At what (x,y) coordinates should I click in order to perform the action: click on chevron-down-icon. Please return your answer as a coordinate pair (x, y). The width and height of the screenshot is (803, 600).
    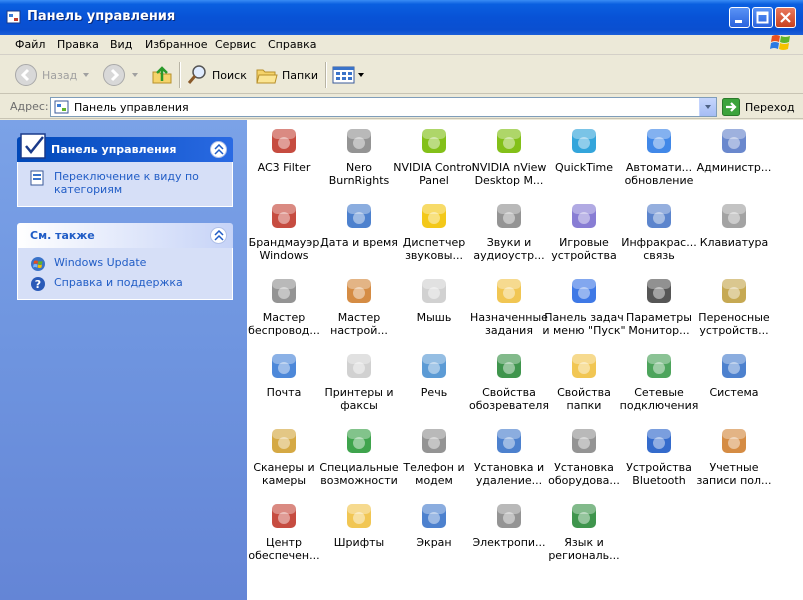
    Looking at the image, I should click on (708, 107).